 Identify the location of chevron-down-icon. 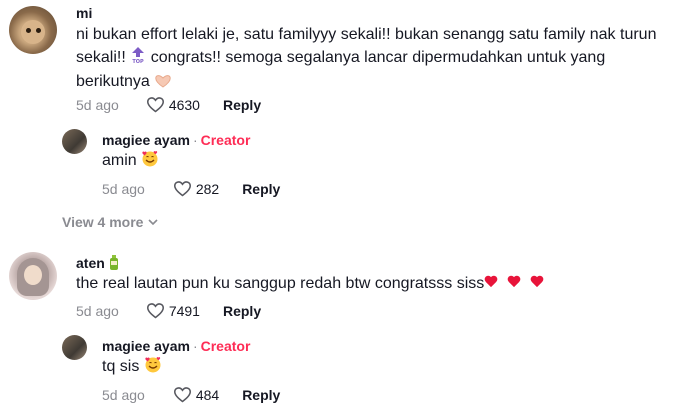
(153, 222).